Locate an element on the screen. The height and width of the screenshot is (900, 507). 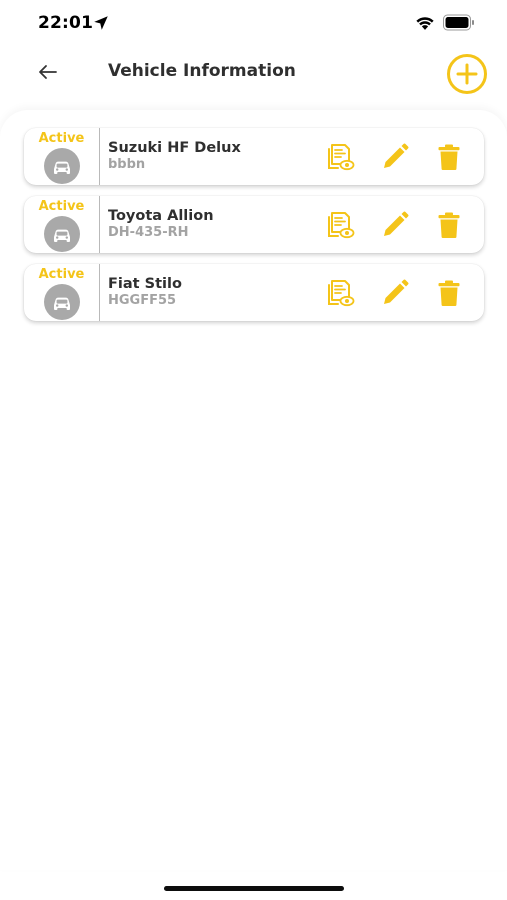
app-header: Vehicle Information is located at coordinates (253, 73).